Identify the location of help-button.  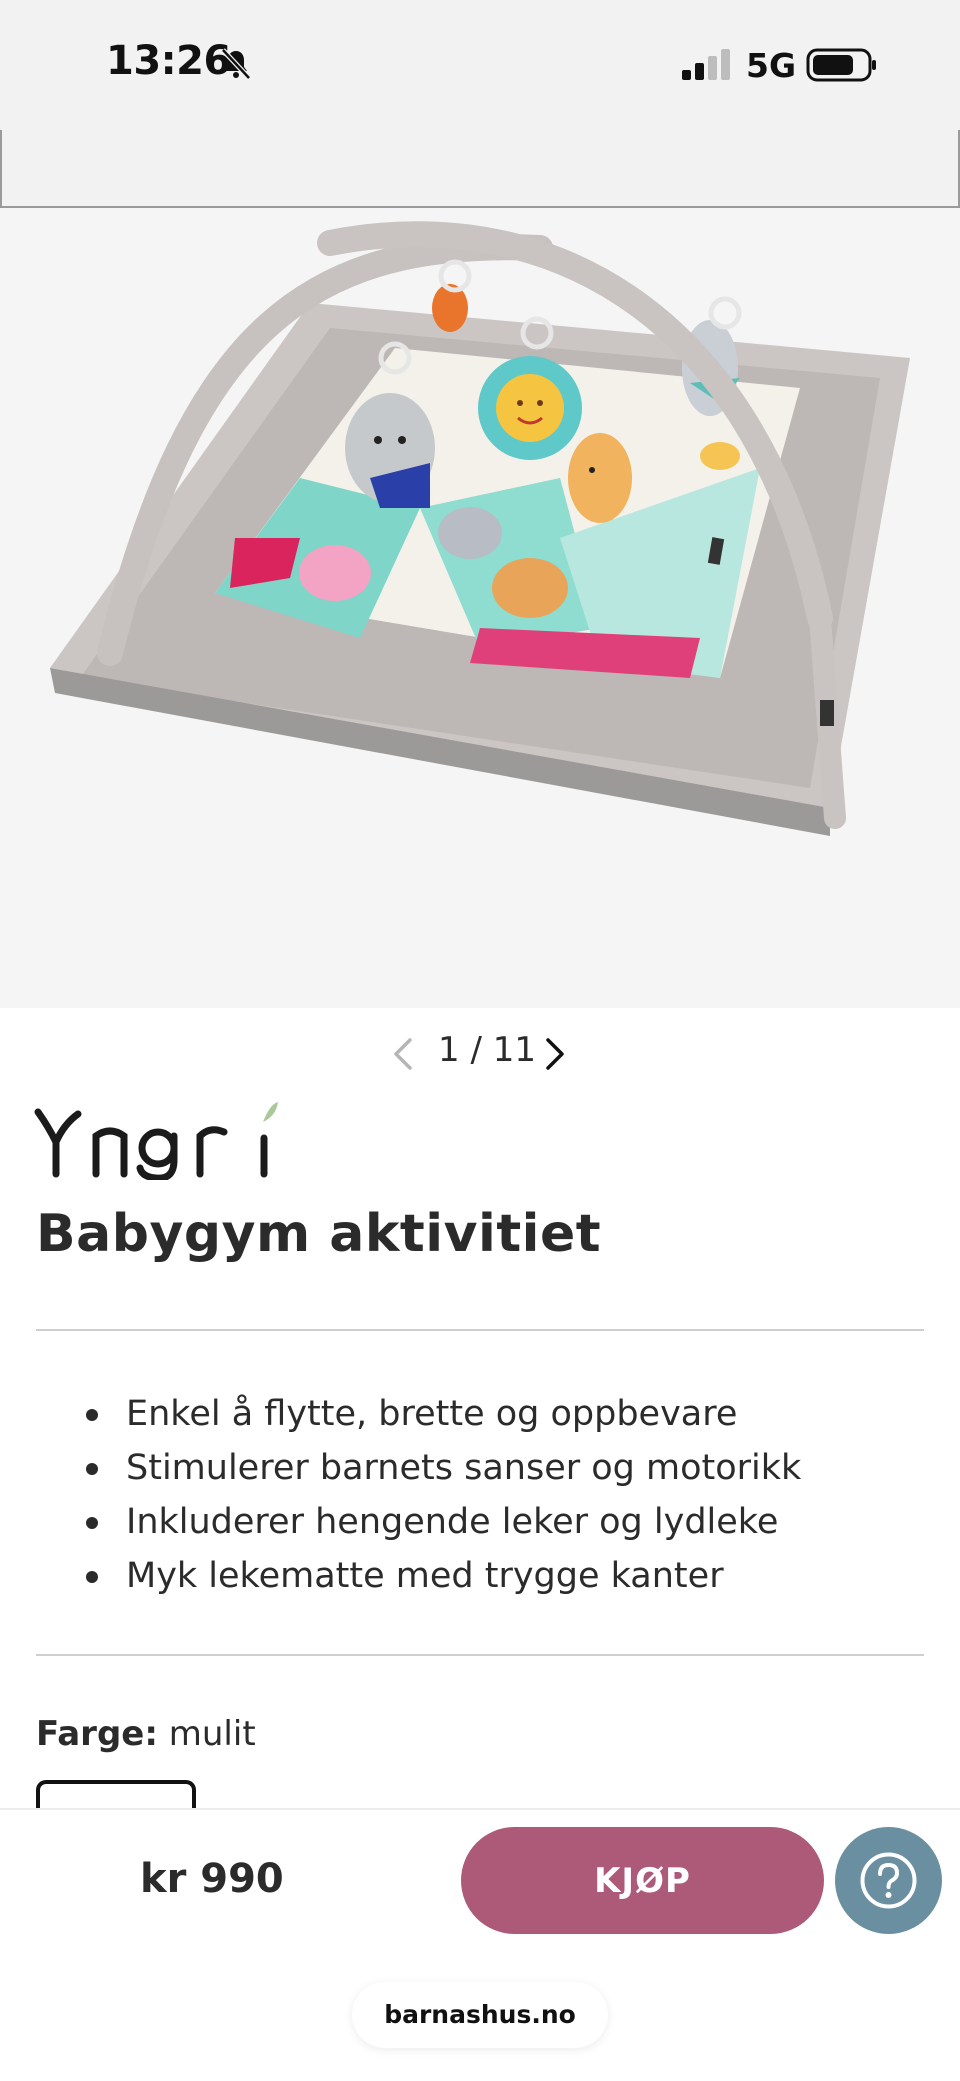
(888, 1880).